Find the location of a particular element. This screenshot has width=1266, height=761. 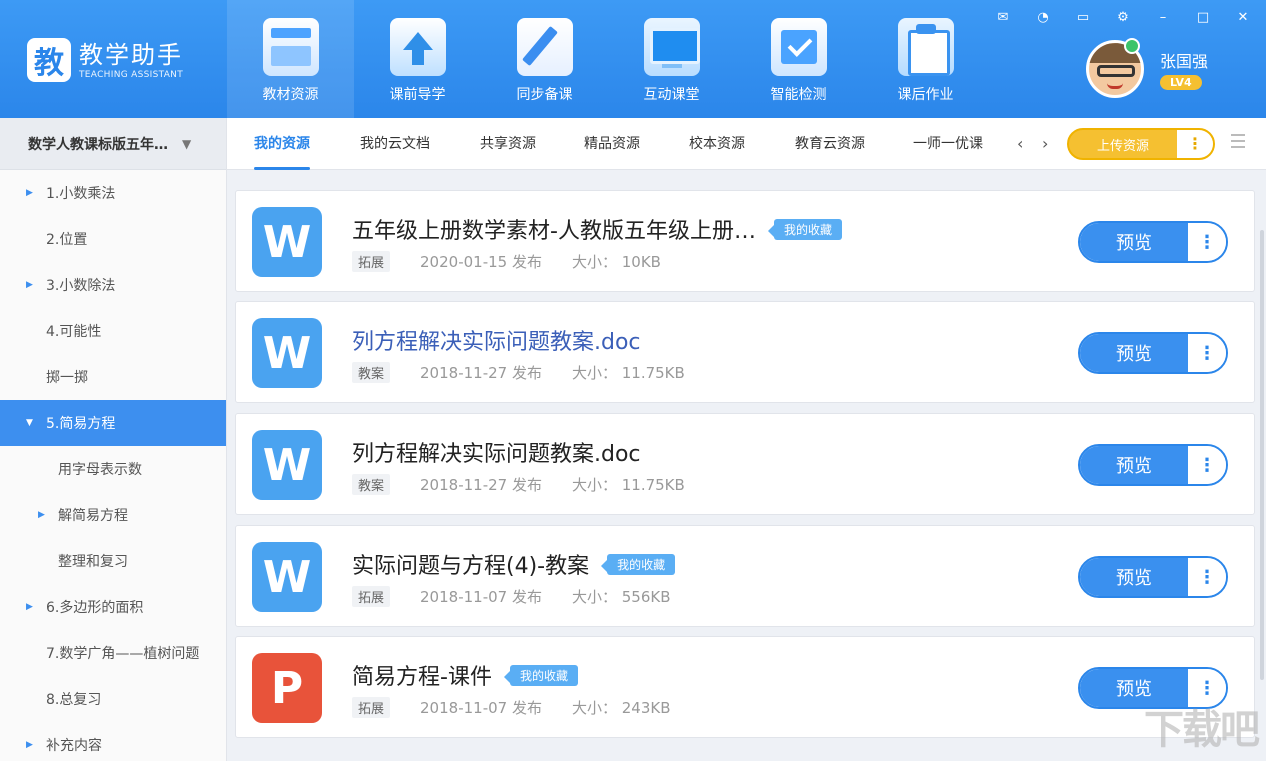

close-icon: ✕ is located at coordinates (1243, 17).